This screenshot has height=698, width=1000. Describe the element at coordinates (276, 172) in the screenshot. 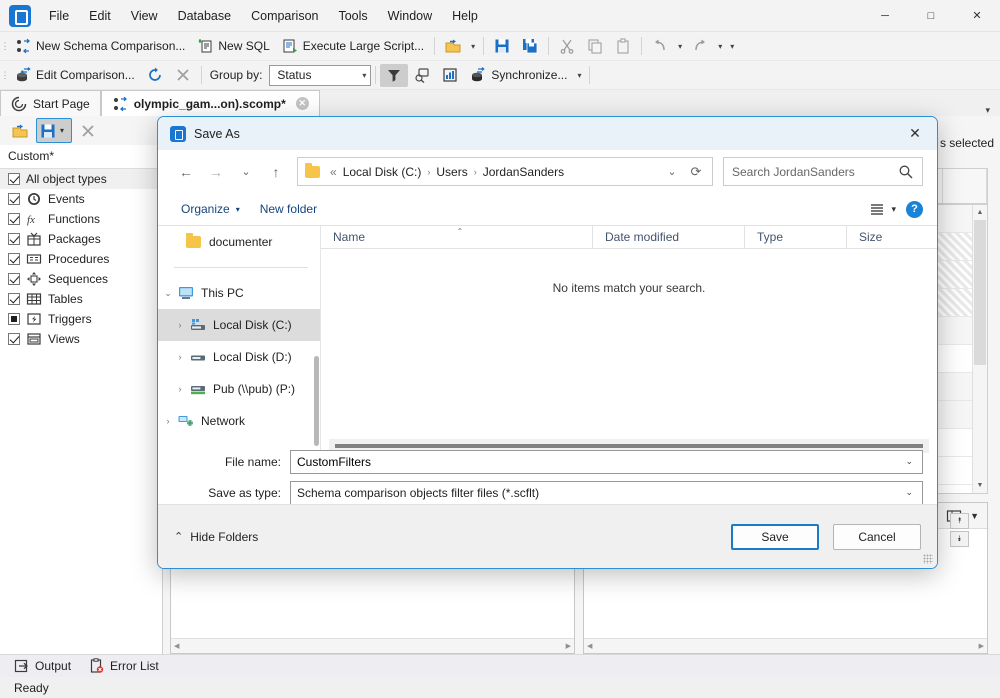

I see `nav-up-button: ↑` at that location.